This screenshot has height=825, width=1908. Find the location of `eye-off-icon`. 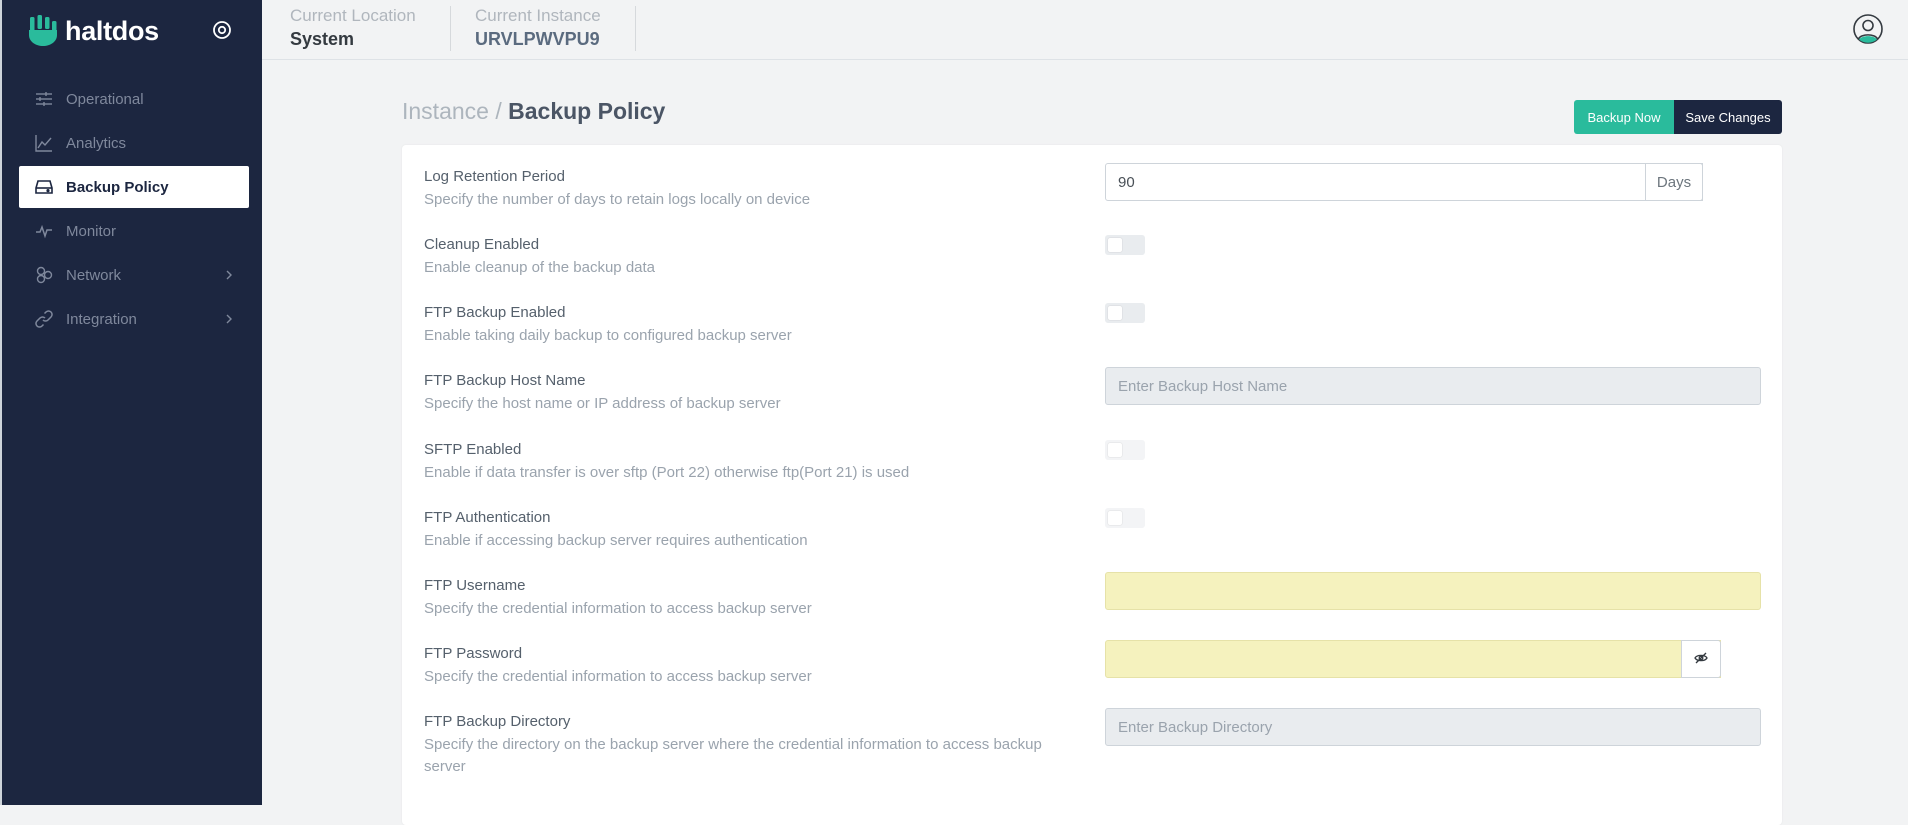

eye-off-icon is located at coordinates (1701, 659).